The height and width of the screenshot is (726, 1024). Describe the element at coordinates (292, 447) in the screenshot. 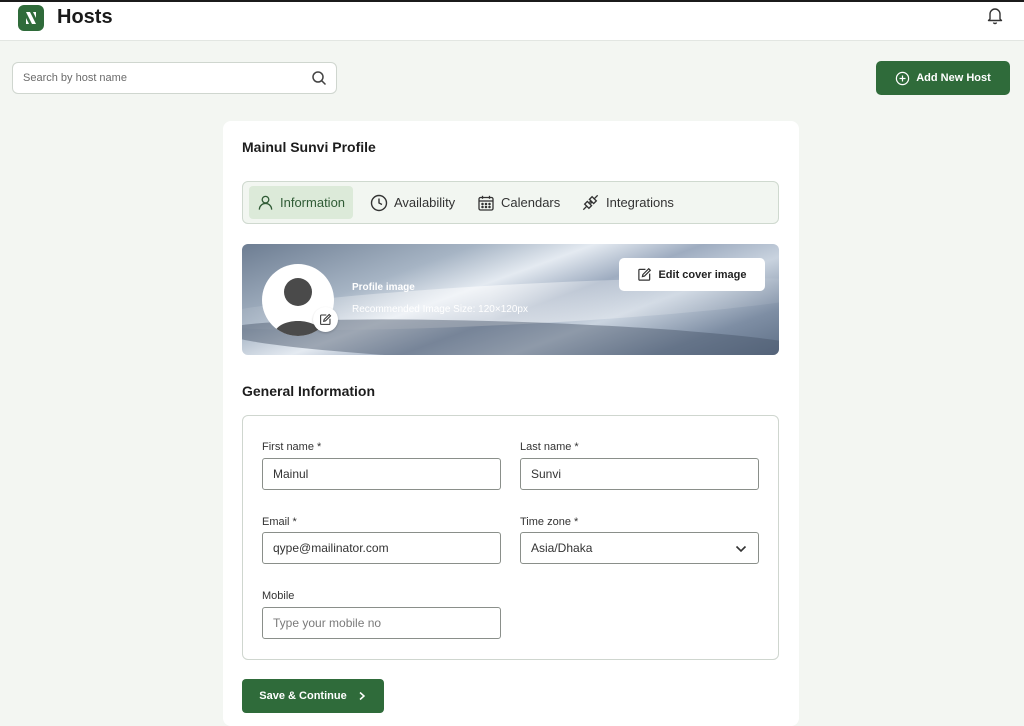

I see `first-name-label: First name *` at that location.